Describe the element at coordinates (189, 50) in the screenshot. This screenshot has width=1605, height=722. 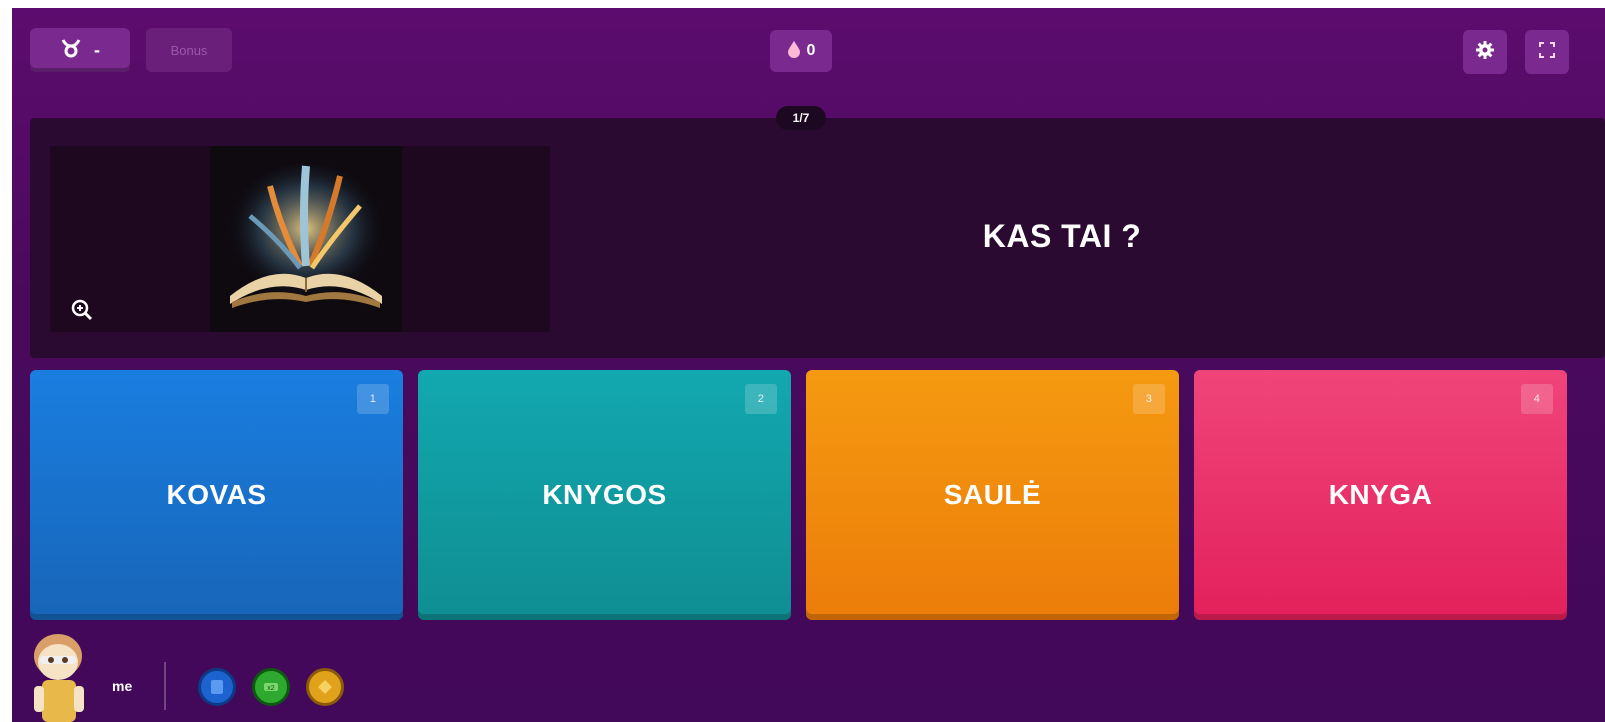
I see `bonus-button: Bonus` at that location.